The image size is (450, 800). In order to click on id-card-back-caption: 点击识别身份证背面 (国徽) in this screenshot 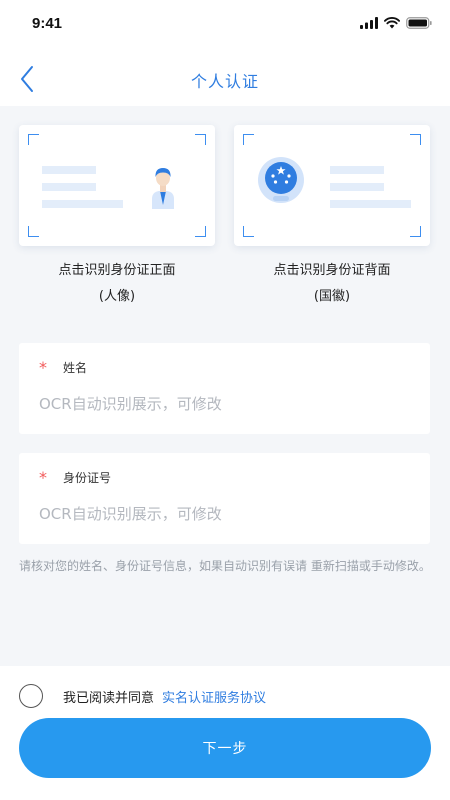, I will do `click(332, 284)`.